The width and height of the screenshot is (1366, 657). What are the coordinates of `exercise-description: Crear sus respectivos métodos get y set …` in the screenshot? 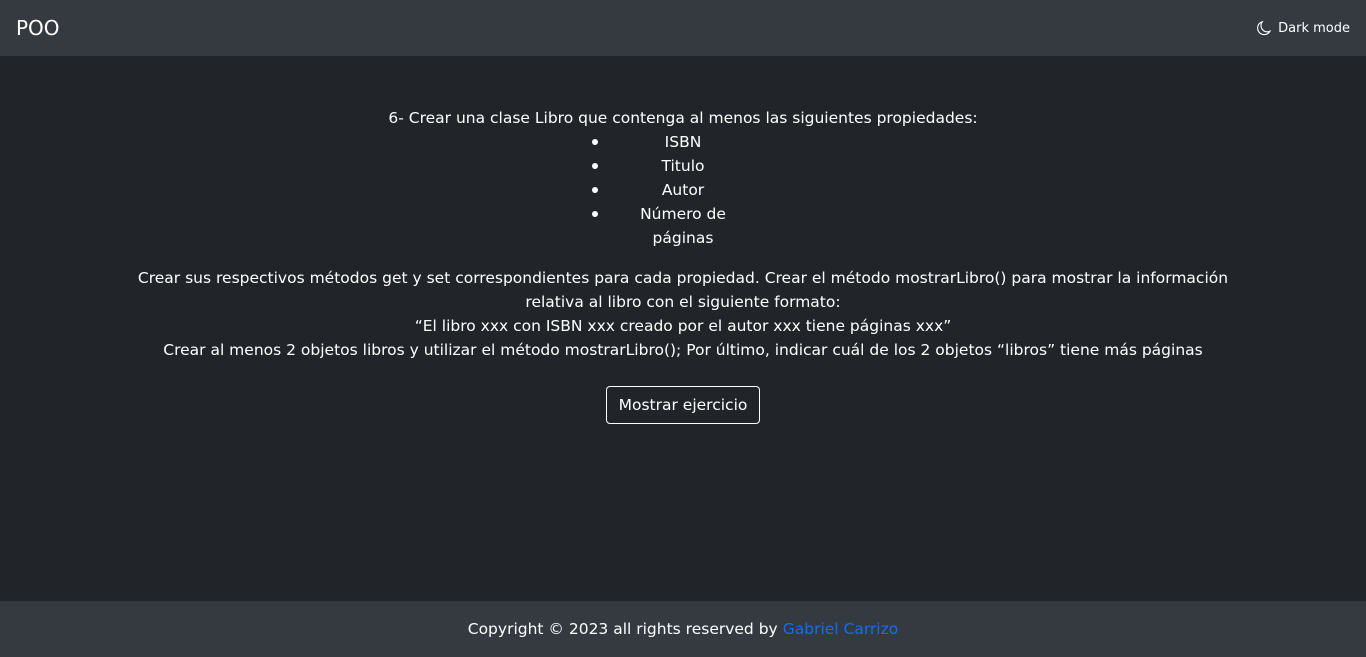 It's located at (683, 314).